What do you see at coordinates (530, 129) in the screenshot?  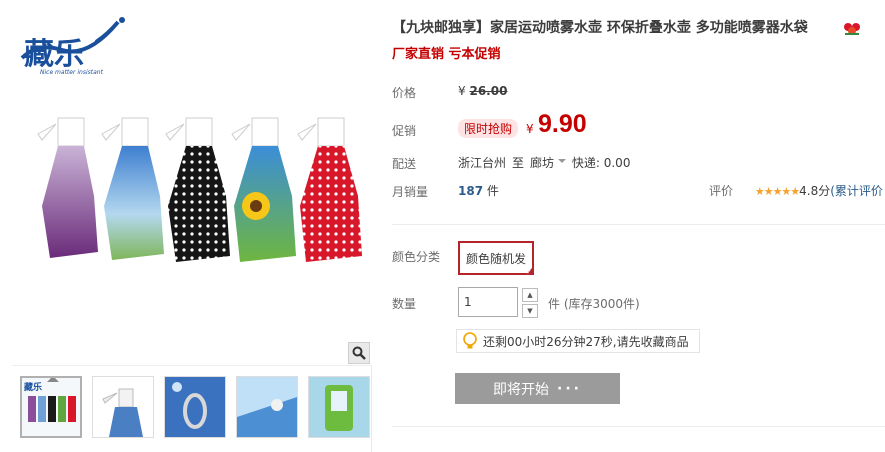 I see `promo-currency: ¥` at bounding box center [530, 129].